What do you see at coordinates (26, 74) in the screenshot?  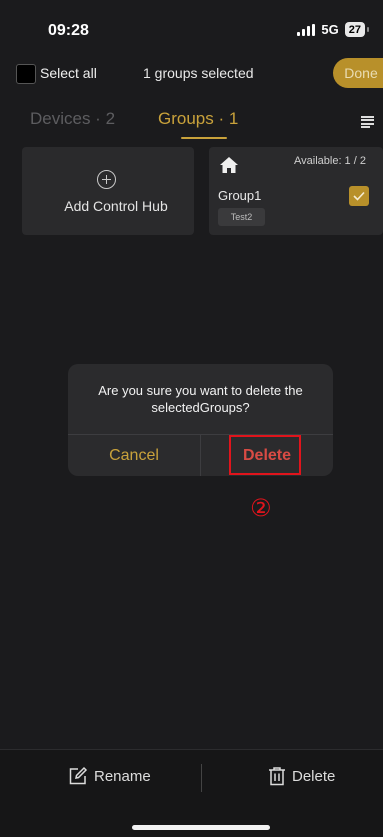 I see `select-all-checkbox` at bounding box center [26, 74].